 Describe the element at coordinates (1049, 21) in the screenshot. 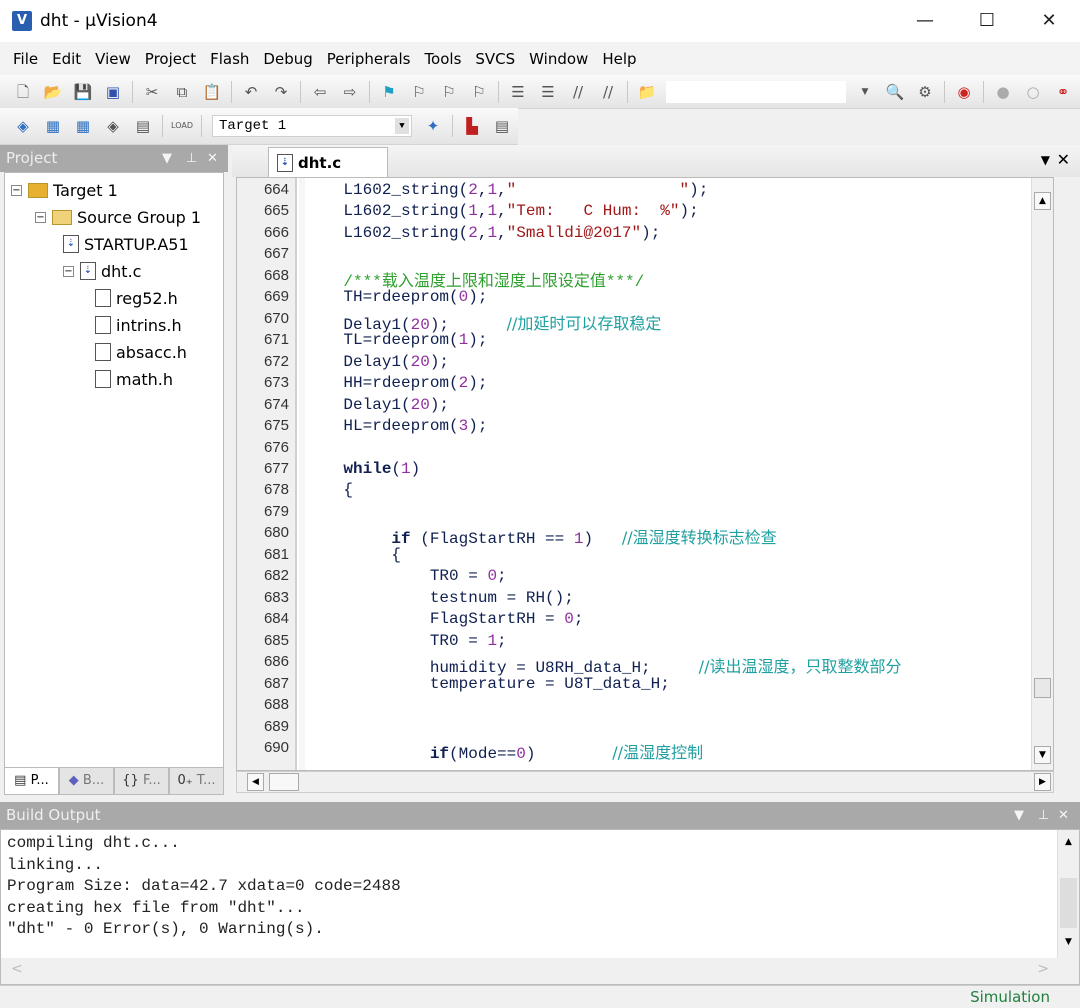

I see `close-button: ✕` at that location.